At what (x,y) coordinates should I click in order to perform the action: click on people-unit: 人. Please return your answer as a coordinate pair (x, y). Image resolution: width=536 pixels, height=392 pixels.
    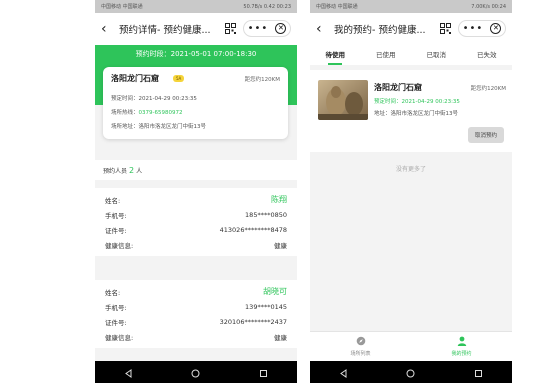
    Looking at the image, I should click on (139, 171).